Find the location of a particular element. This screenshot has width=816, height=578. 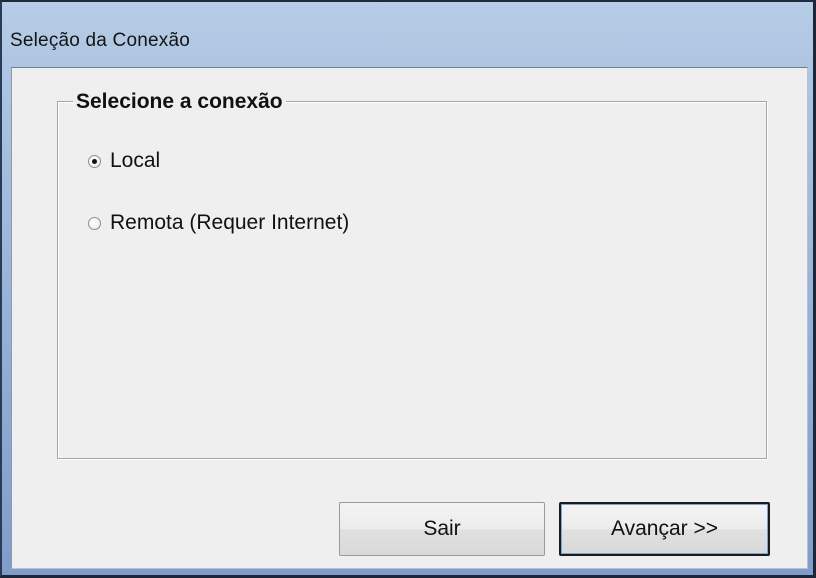

radio-label-local: Local is located at coordinates (135, 160).